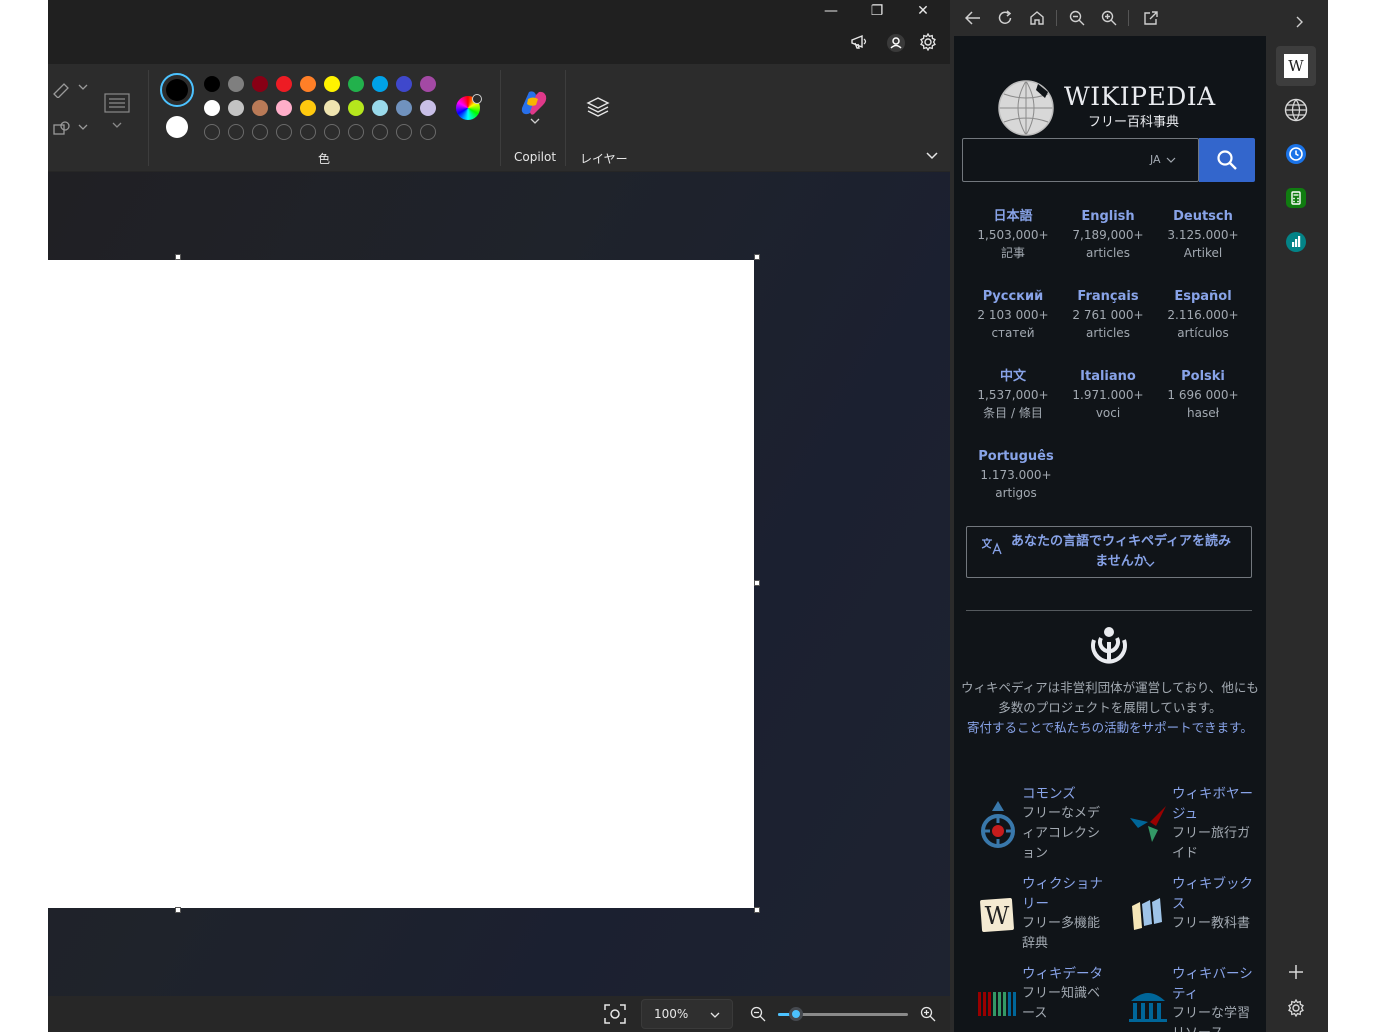  I want to click on close-button: ✕, so click(923, 11).